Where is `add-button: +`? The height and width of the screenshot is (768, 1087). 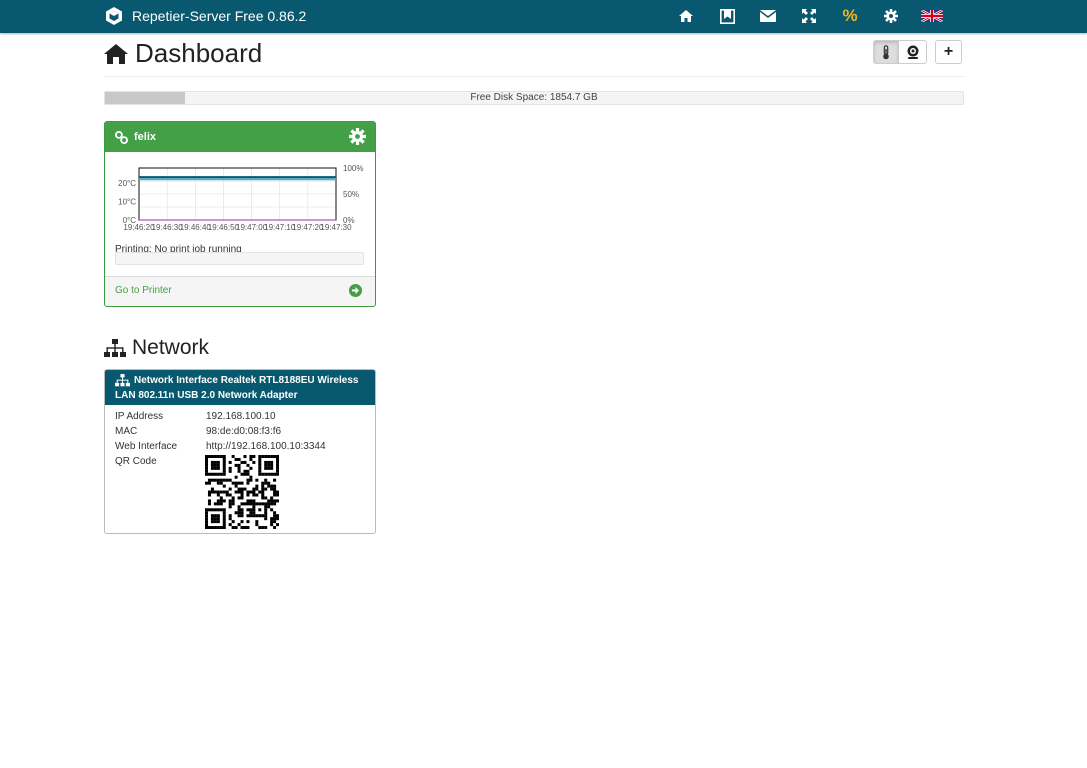 add-button: + is located at coordinates (948, 52).